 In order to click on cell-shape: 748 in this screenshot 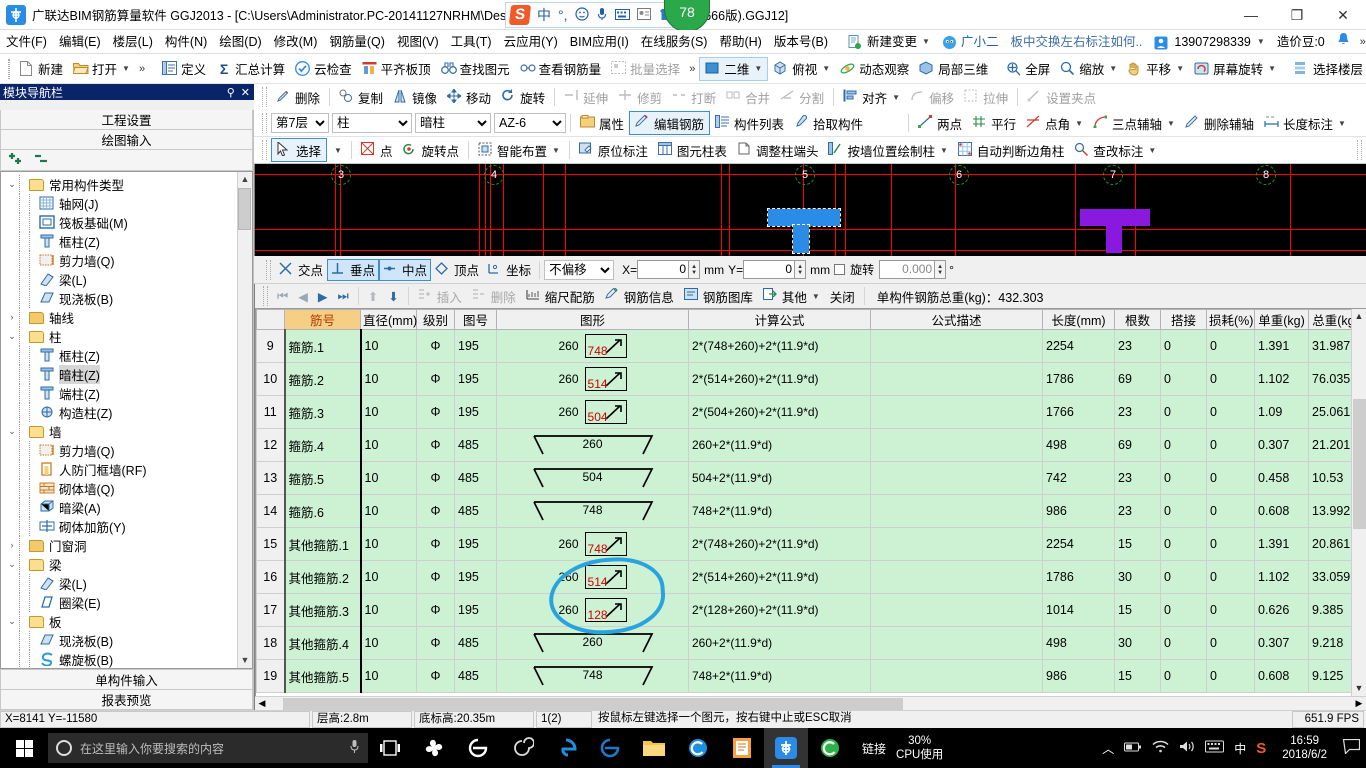, I will do `click(592, 676)`.